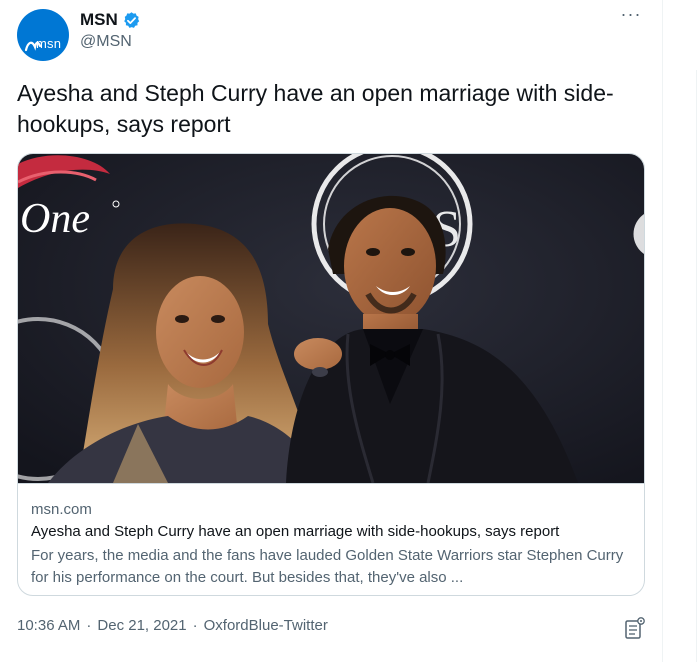 Image resolution: width=700 pixels, height=662 pixels. I want to click on avatar: msn, so click(43, 35).